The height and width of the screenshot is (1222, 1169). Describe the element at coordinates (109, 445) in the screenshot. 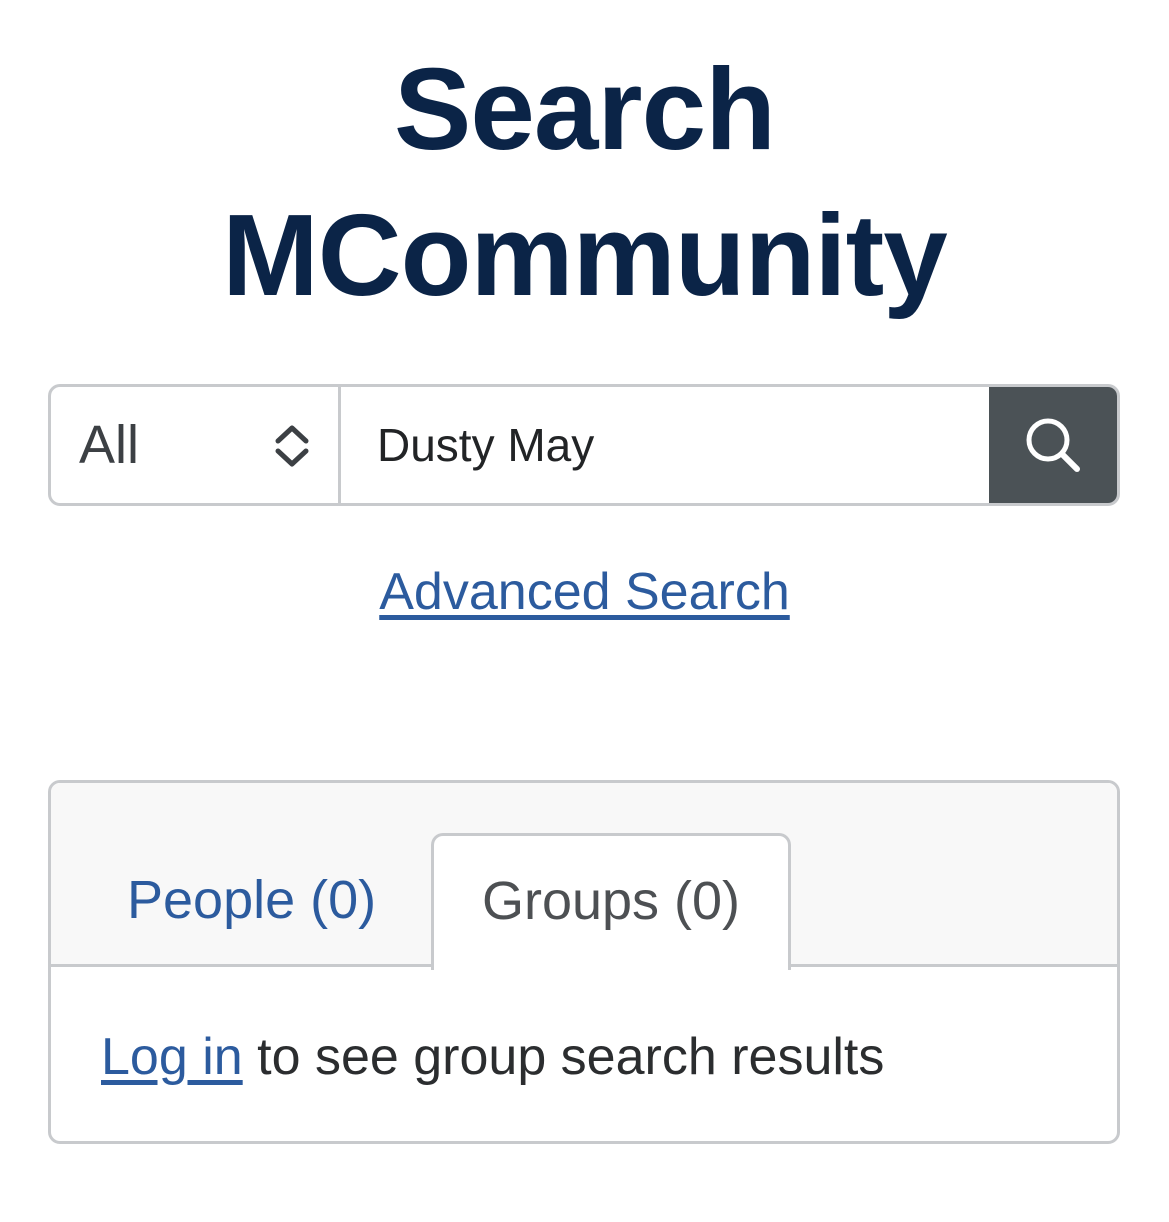

I see `scope-select-value: All` at that location.